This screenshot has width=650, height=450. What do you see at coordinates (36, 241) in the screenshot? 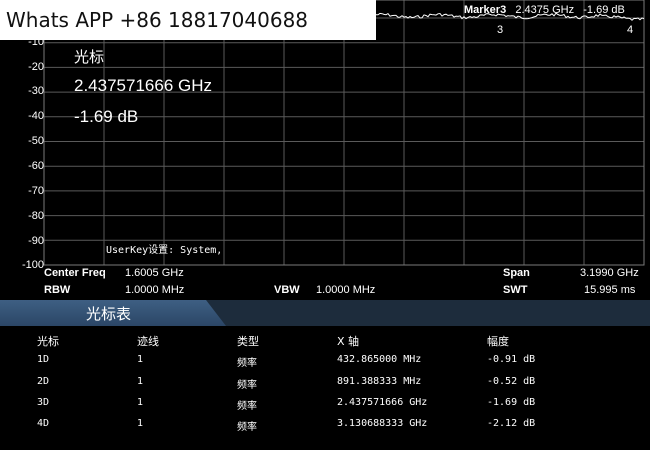
I see `y-tick-label: -90` at bounding box center [36, 241].